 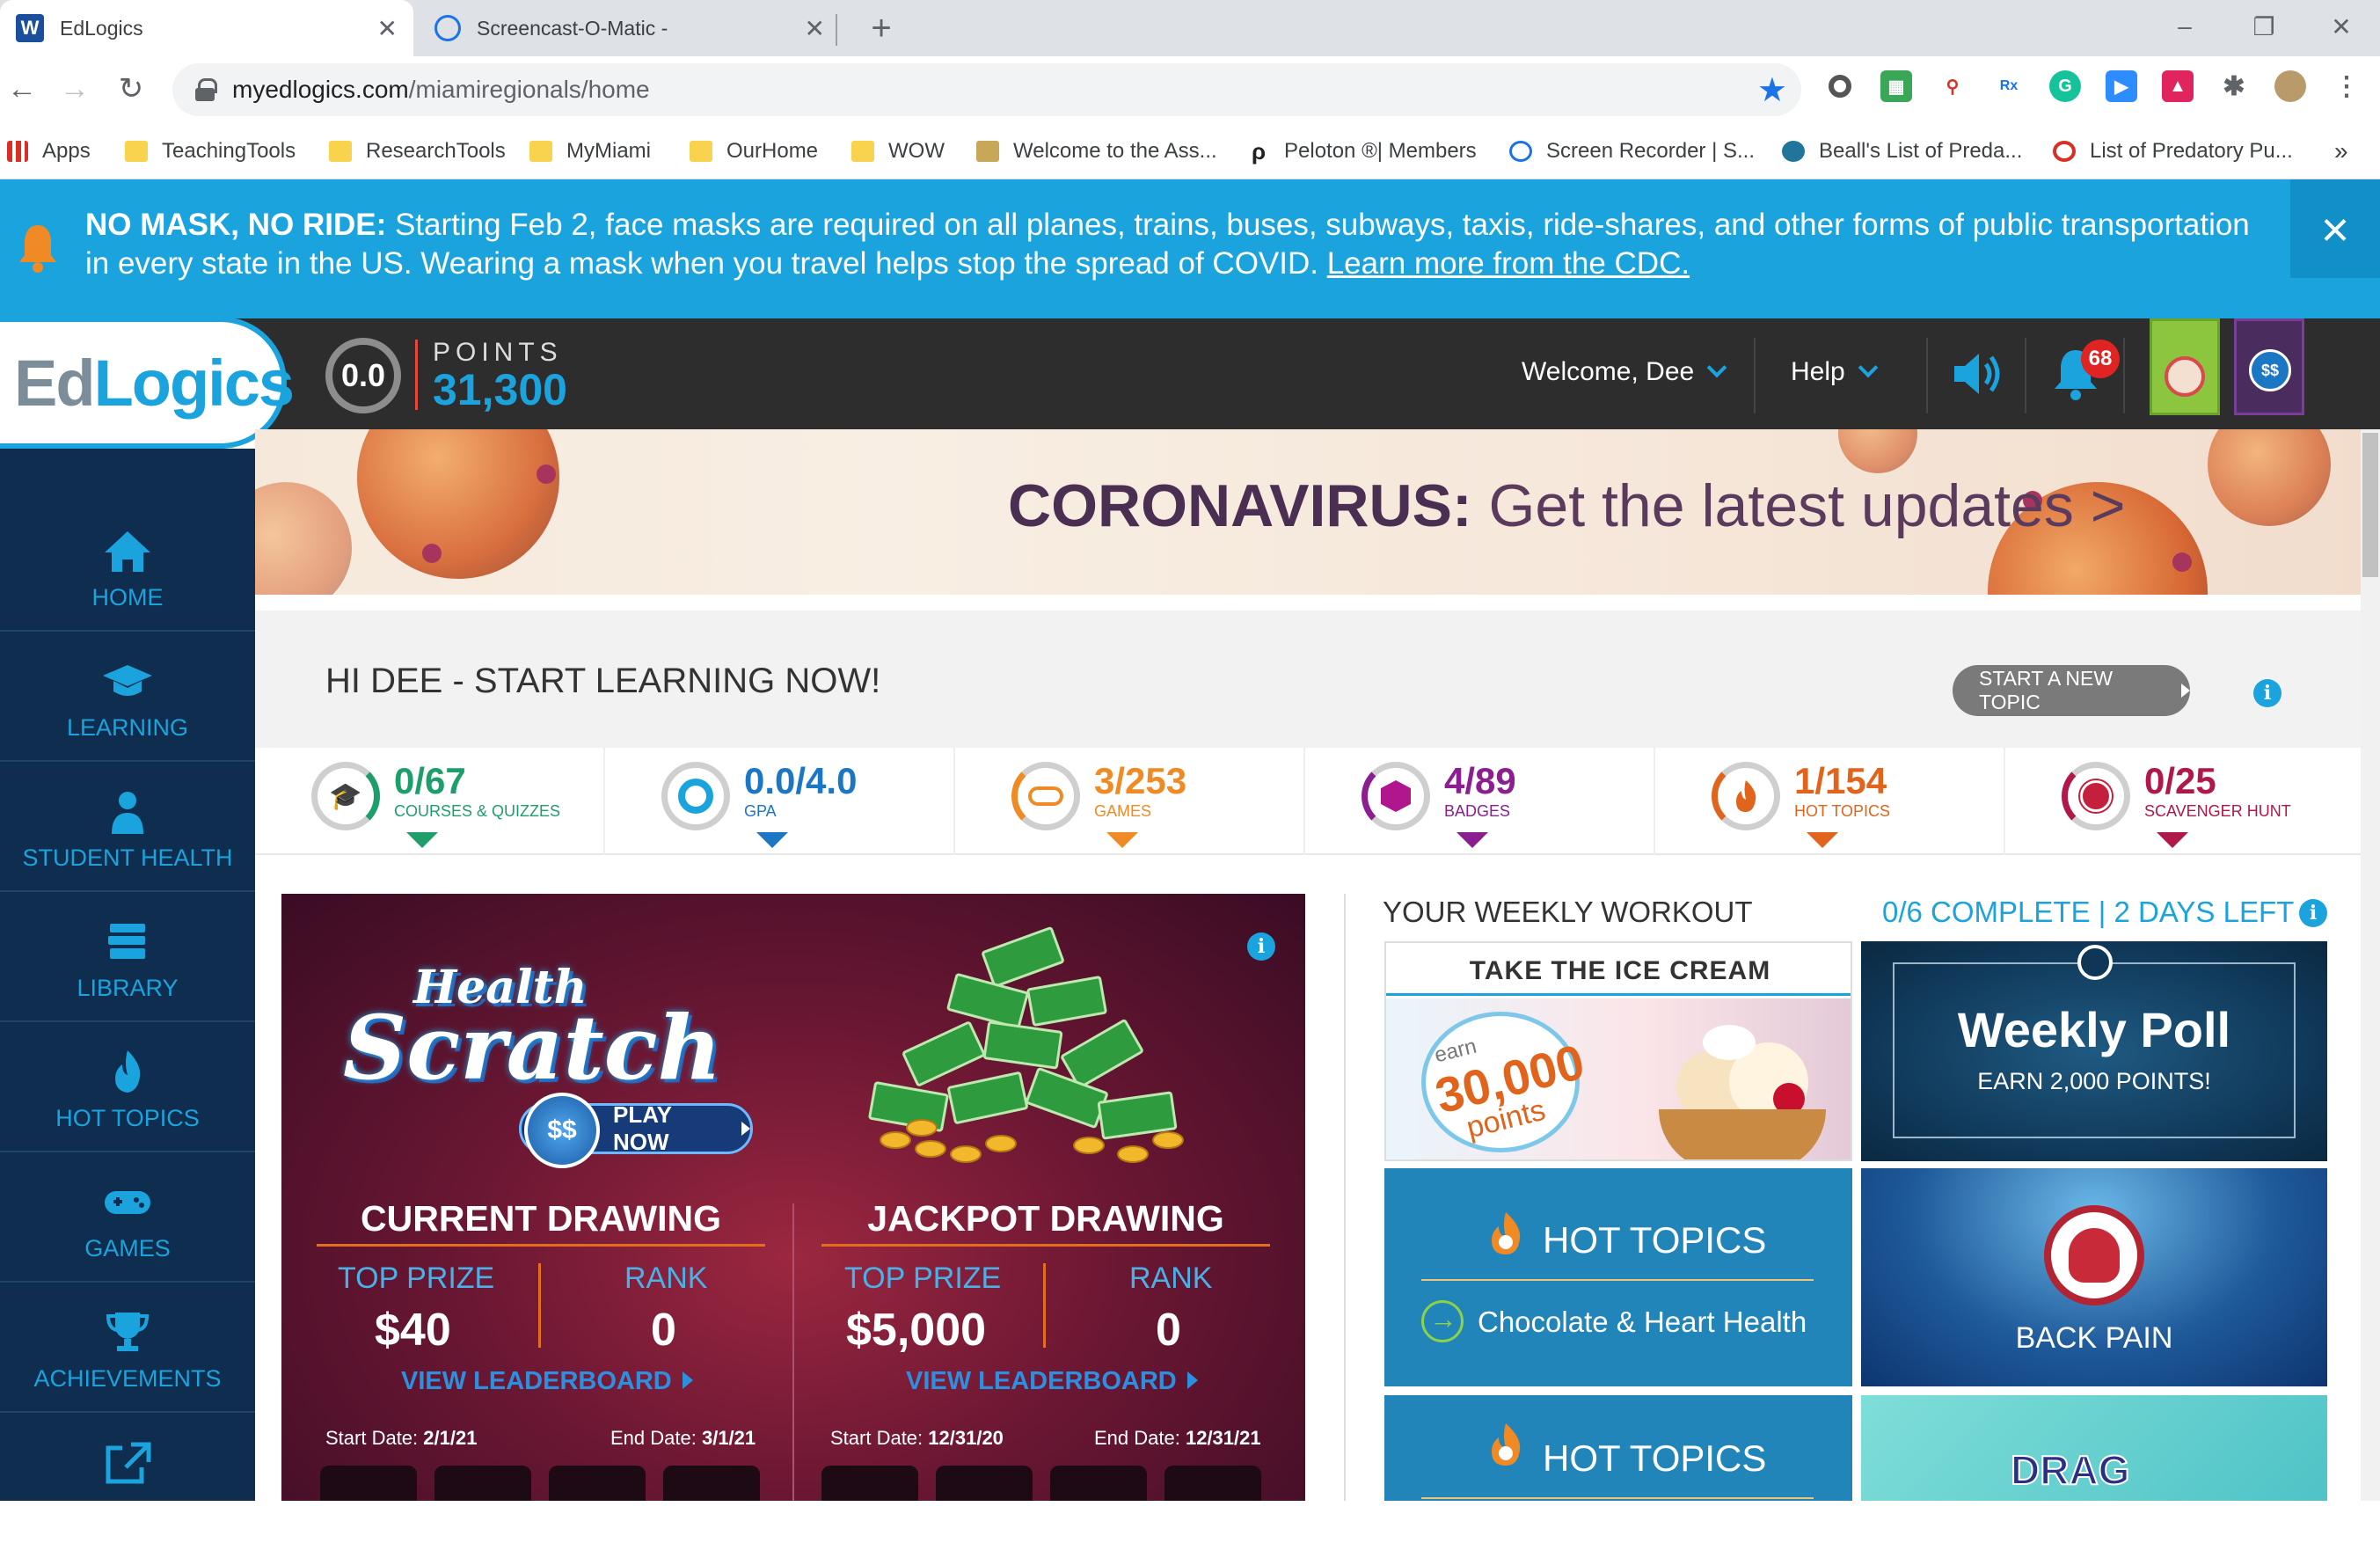 I want to click on extensions-puzzle-icon: ✱, so click(x=2234, y=86).